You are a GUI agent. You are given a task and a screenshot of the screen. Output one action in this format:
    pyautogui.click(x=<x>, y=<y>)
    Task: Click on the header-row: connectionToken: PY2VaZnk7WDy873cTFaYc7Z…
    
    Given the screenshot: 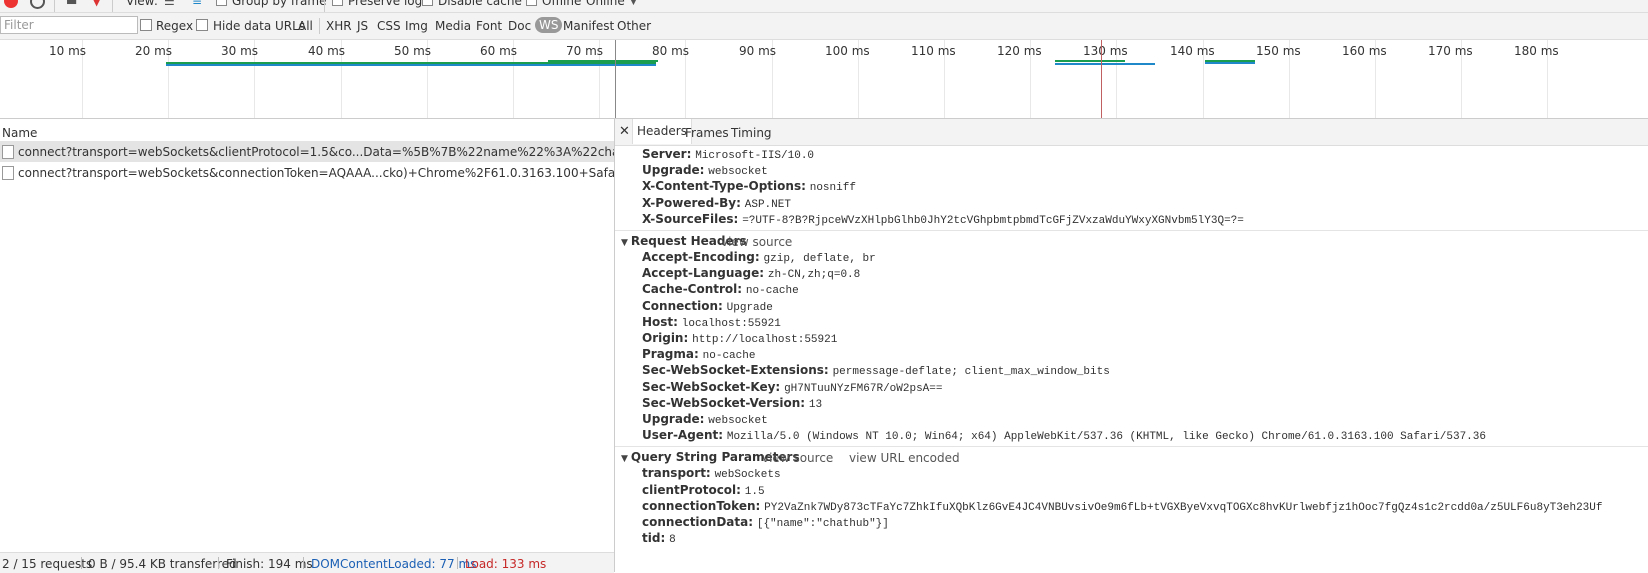 What is the action you would take?
    pyautogui.click(x=1122, y=507)
    